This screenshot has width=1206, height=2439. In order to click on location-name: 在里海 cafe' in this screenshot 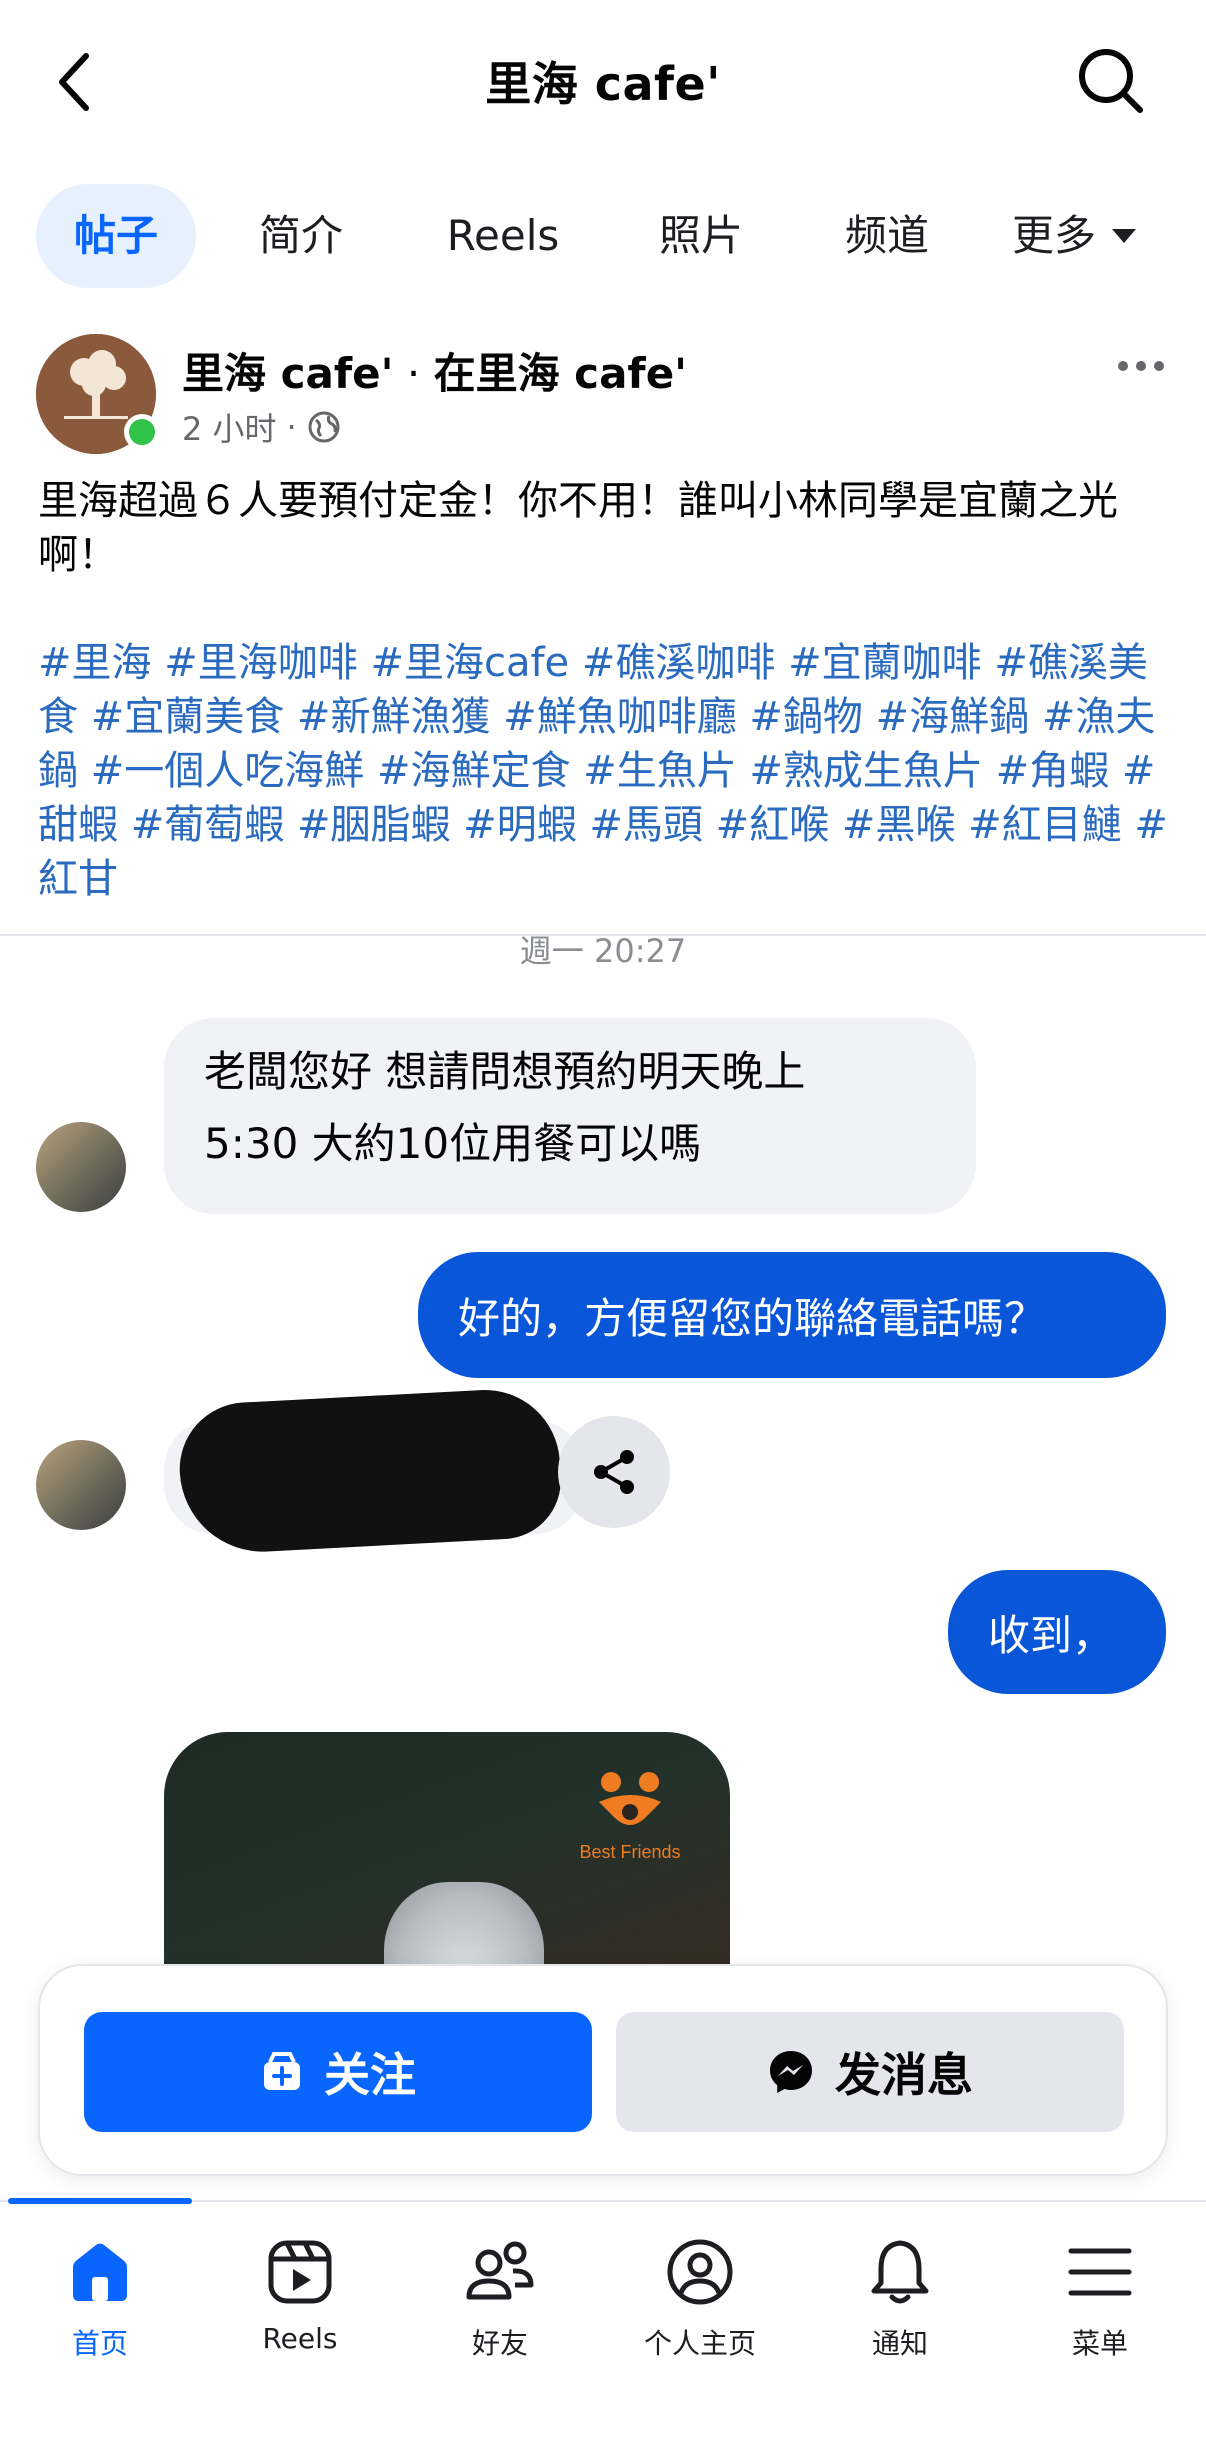, I will do `click(560, 373)`.